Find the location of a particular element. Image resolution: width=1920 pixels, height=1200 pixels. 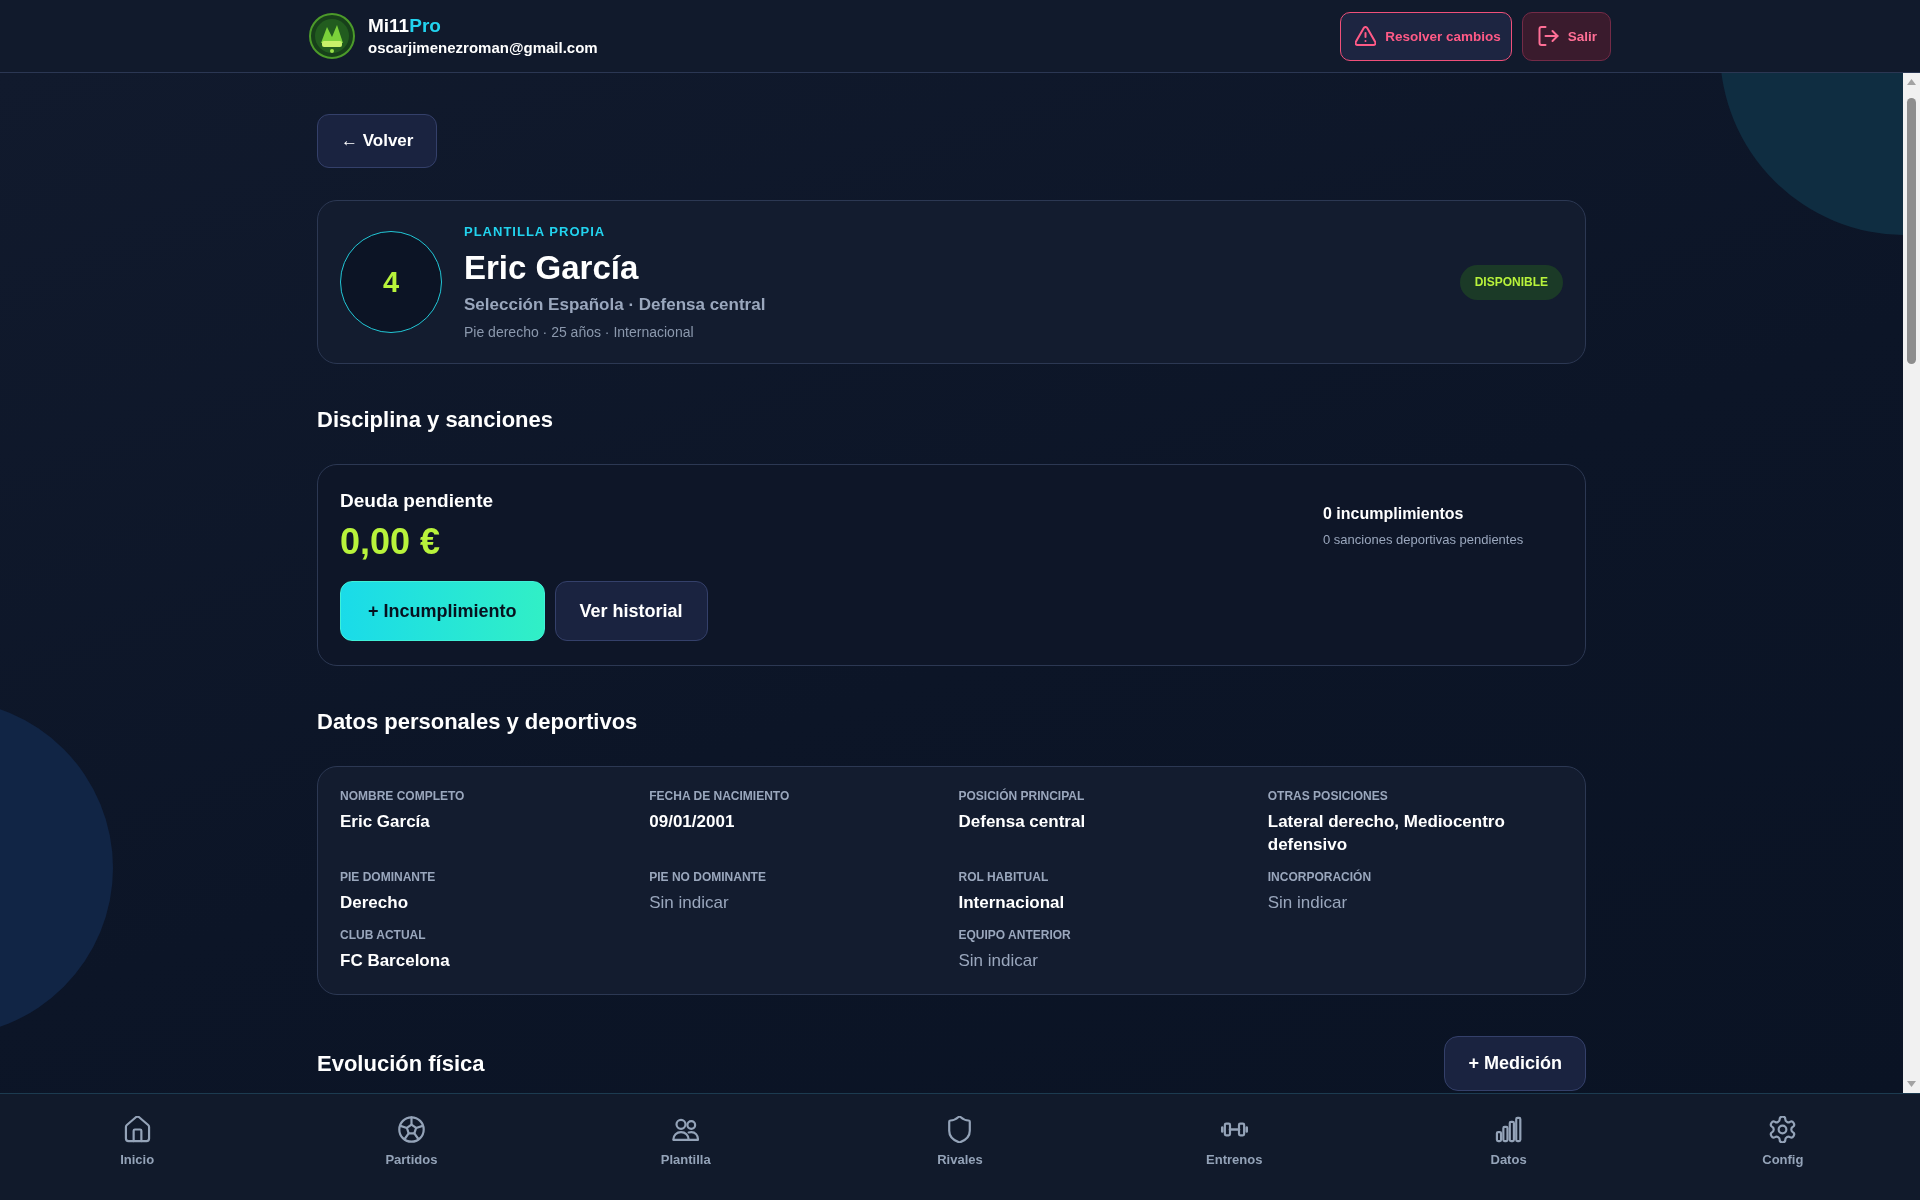

add-measurement-button: + Medición is located at coordinates (1515, 1063).